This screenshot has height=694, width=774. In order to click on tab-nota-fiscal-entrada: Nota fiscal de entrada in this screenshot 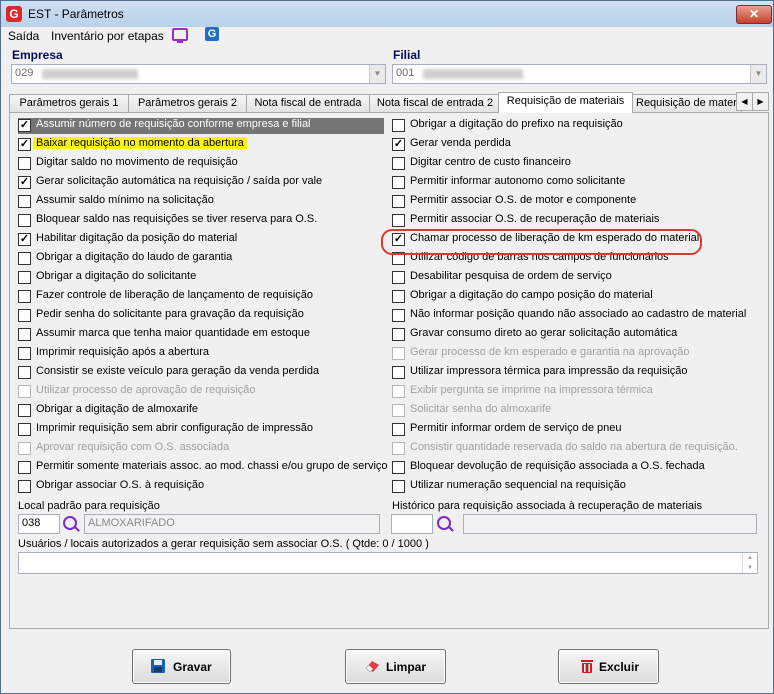, I will do `click(308, 103)`.